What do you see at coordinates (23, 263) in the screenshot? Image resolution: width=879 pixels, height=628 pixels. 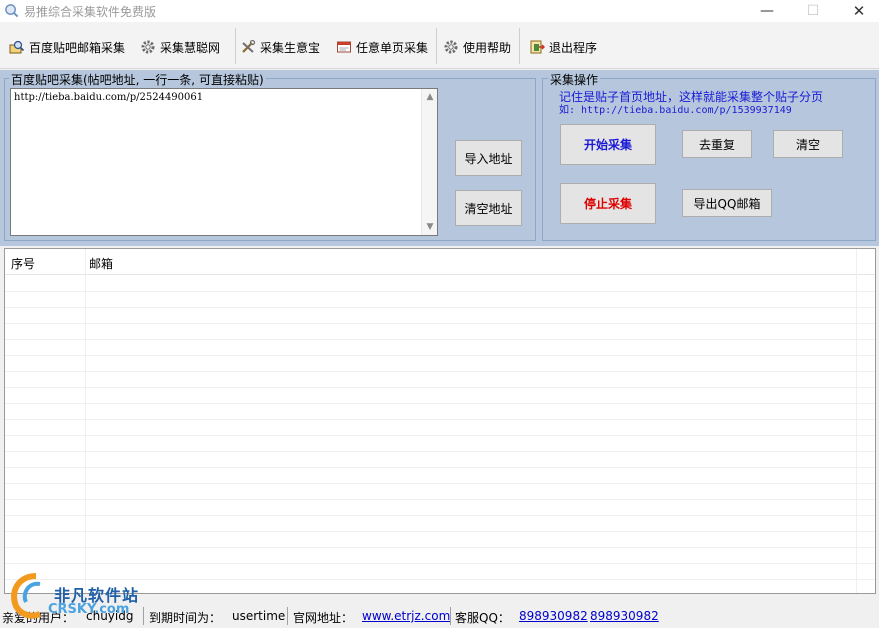 I see `column-header-index: 序号` at bounding box center [23, 263].